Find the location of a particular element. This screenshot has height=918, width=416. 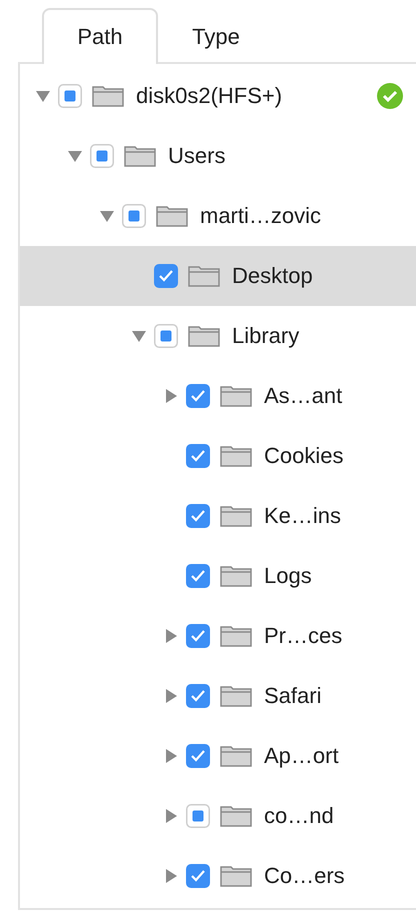

tree-row: Cookies is located at coordinates (218, 456).